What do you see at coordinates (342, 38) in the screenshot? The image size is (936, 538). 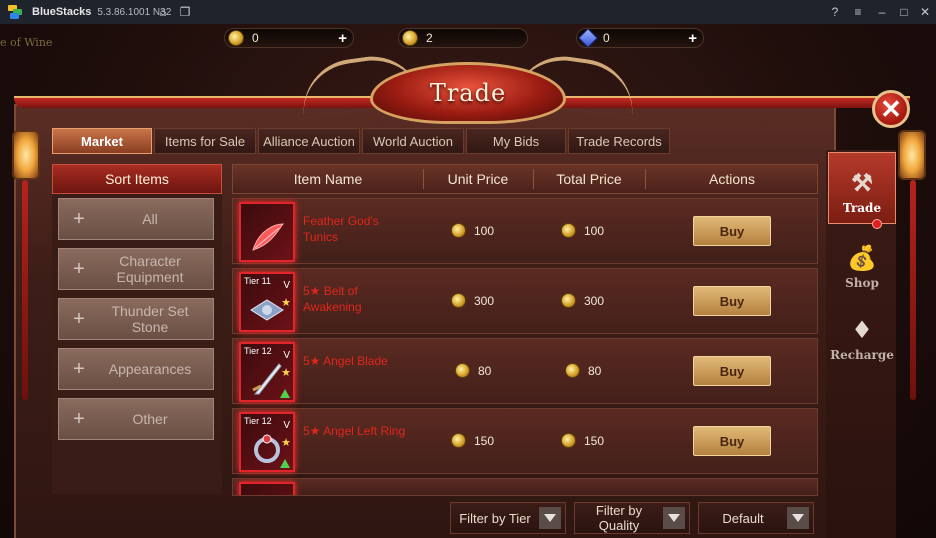 I see `add-gold-button: +` at bounding box center [342, 38].